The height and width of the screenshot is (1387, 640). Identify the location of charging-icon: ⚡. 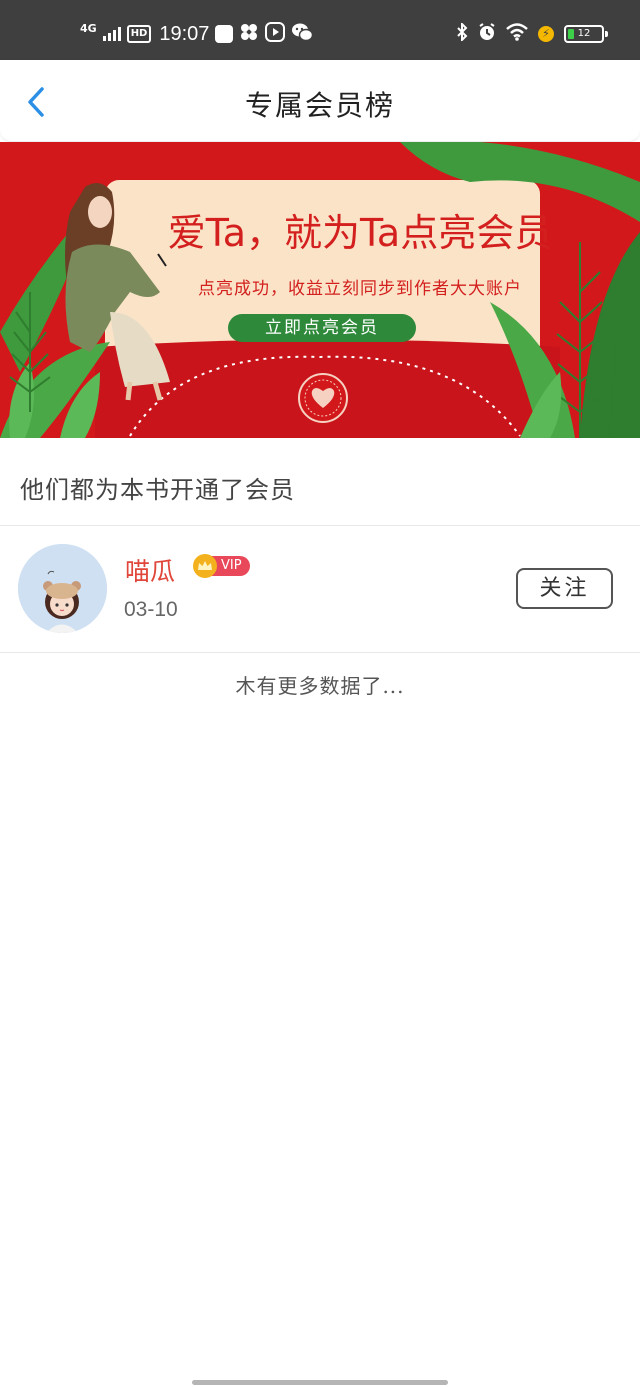
(546, 34).